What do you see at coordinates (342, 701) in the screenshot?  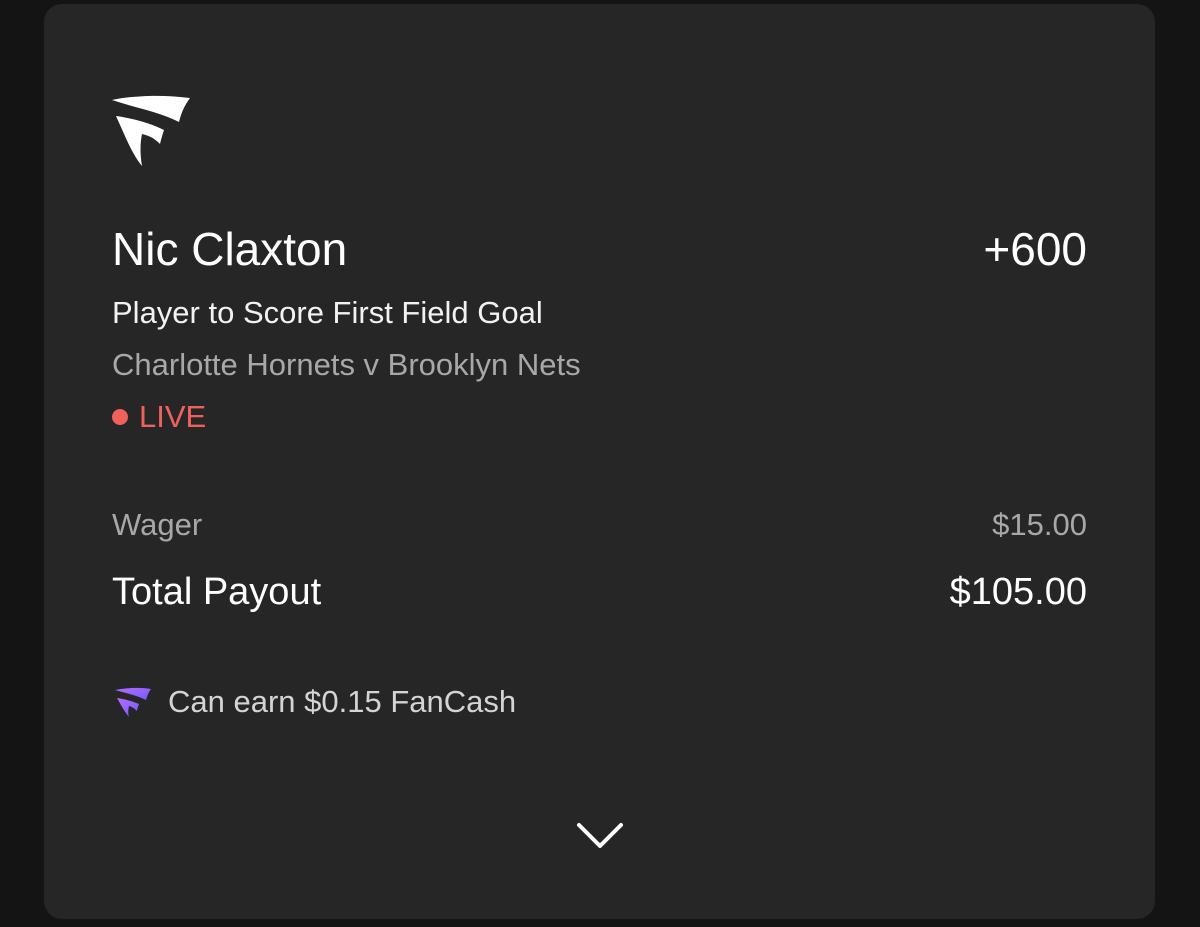 I see `fancash-text: Can earn $0.15 FanCash` at bounding box center [342, 701].